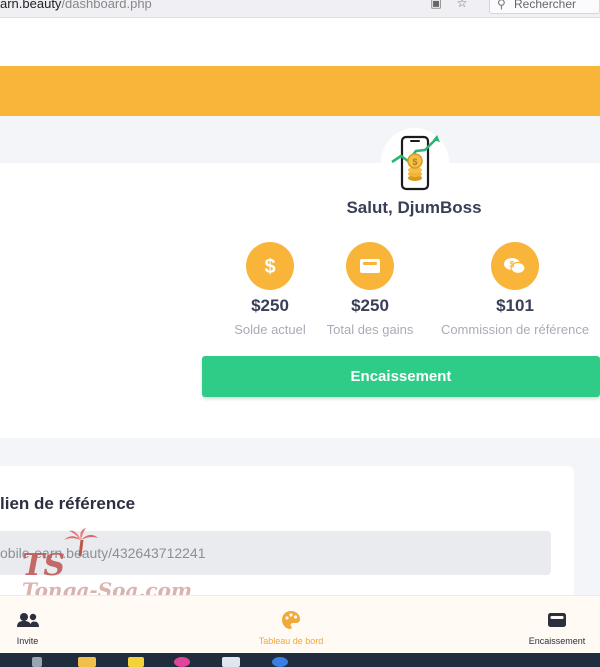 This screenshot has height=667, width=600. Describe the element at coordinates (515, 329) in the screenshot. I see `stat-label: Commission de référence` at that location.